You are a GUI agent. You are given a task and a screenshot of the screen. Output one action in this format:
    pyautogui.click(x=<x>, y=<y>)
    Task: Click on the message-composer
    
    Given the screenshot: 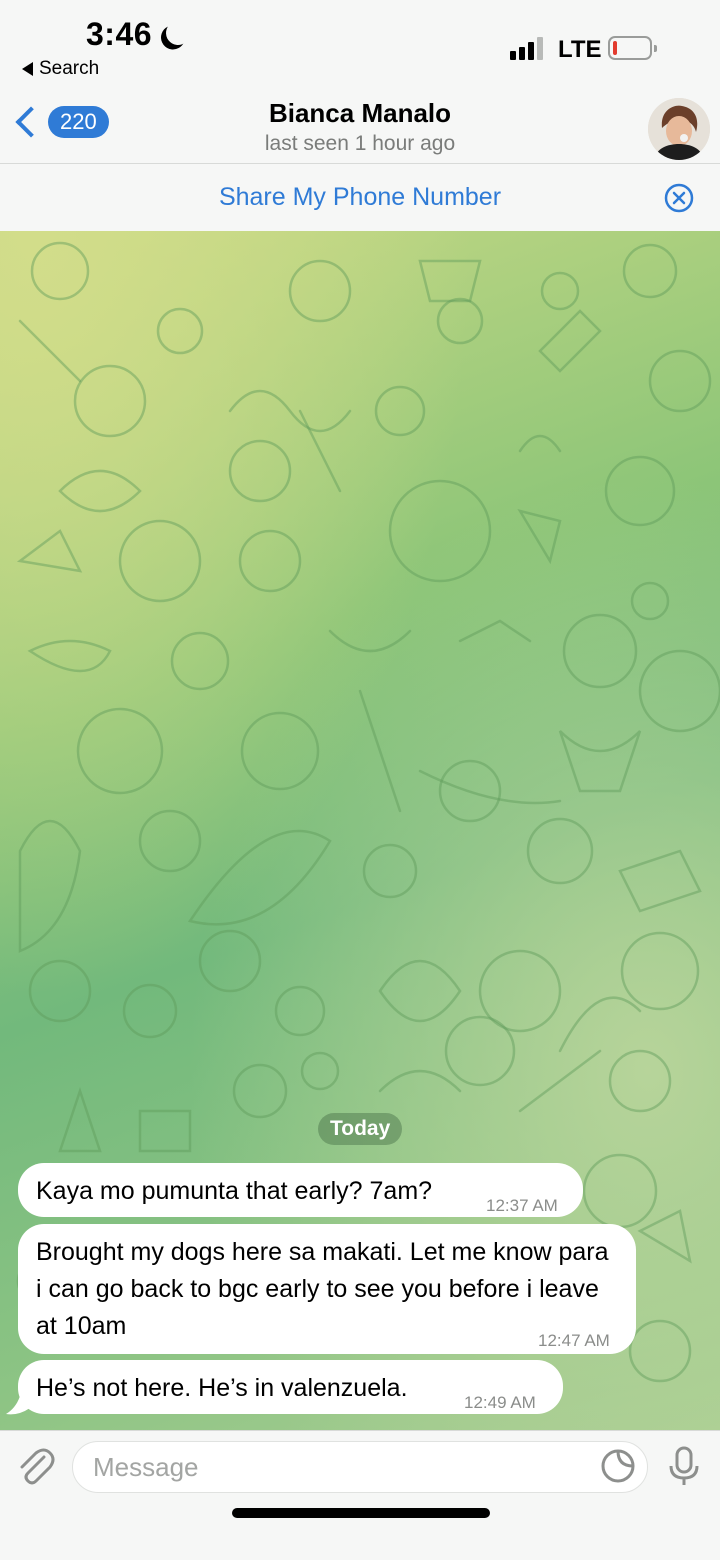 What is the action you would take?
    pyautogui.click(x=360, y=1495)
    